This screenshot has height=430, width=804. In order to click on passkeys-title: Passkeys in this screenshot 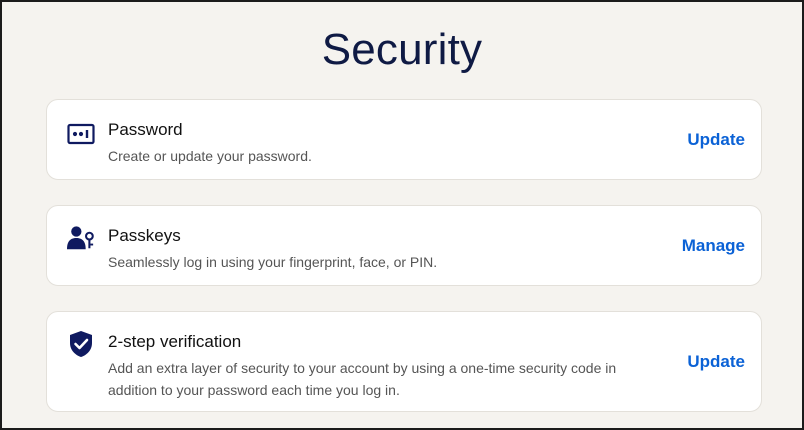, I will do `click(144, 235)`.